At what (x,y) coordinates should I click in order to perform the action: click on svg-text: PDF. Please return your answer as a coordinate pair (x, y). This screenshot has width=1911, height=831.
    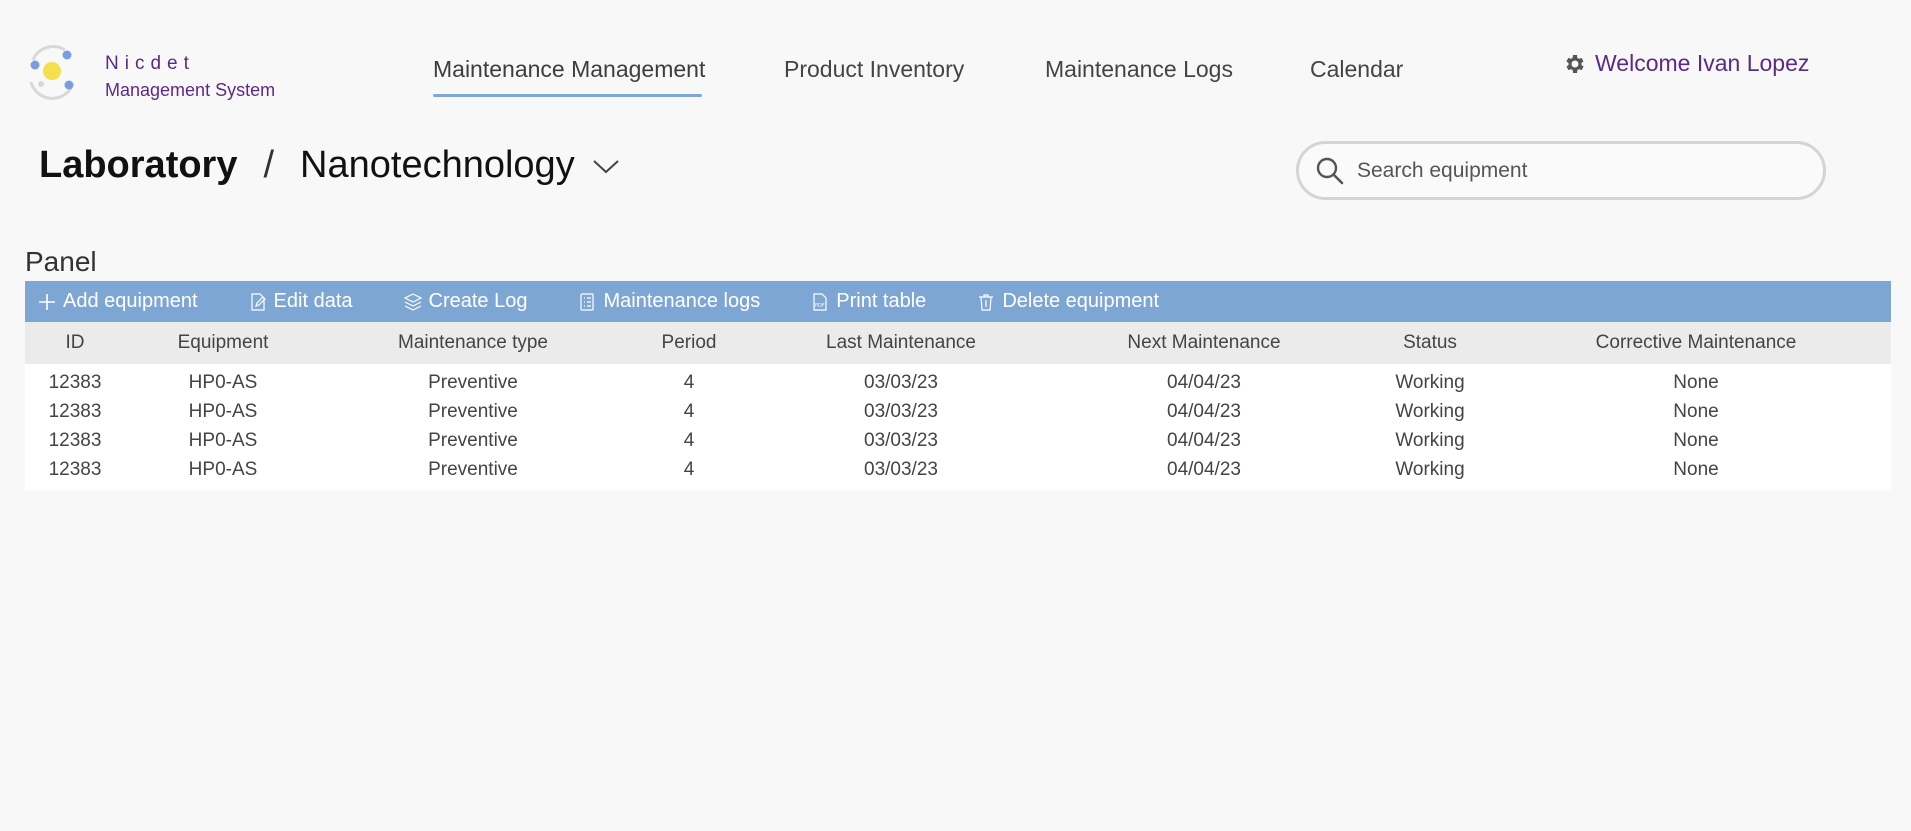
    Looking at the image, I should click on (820, 306).